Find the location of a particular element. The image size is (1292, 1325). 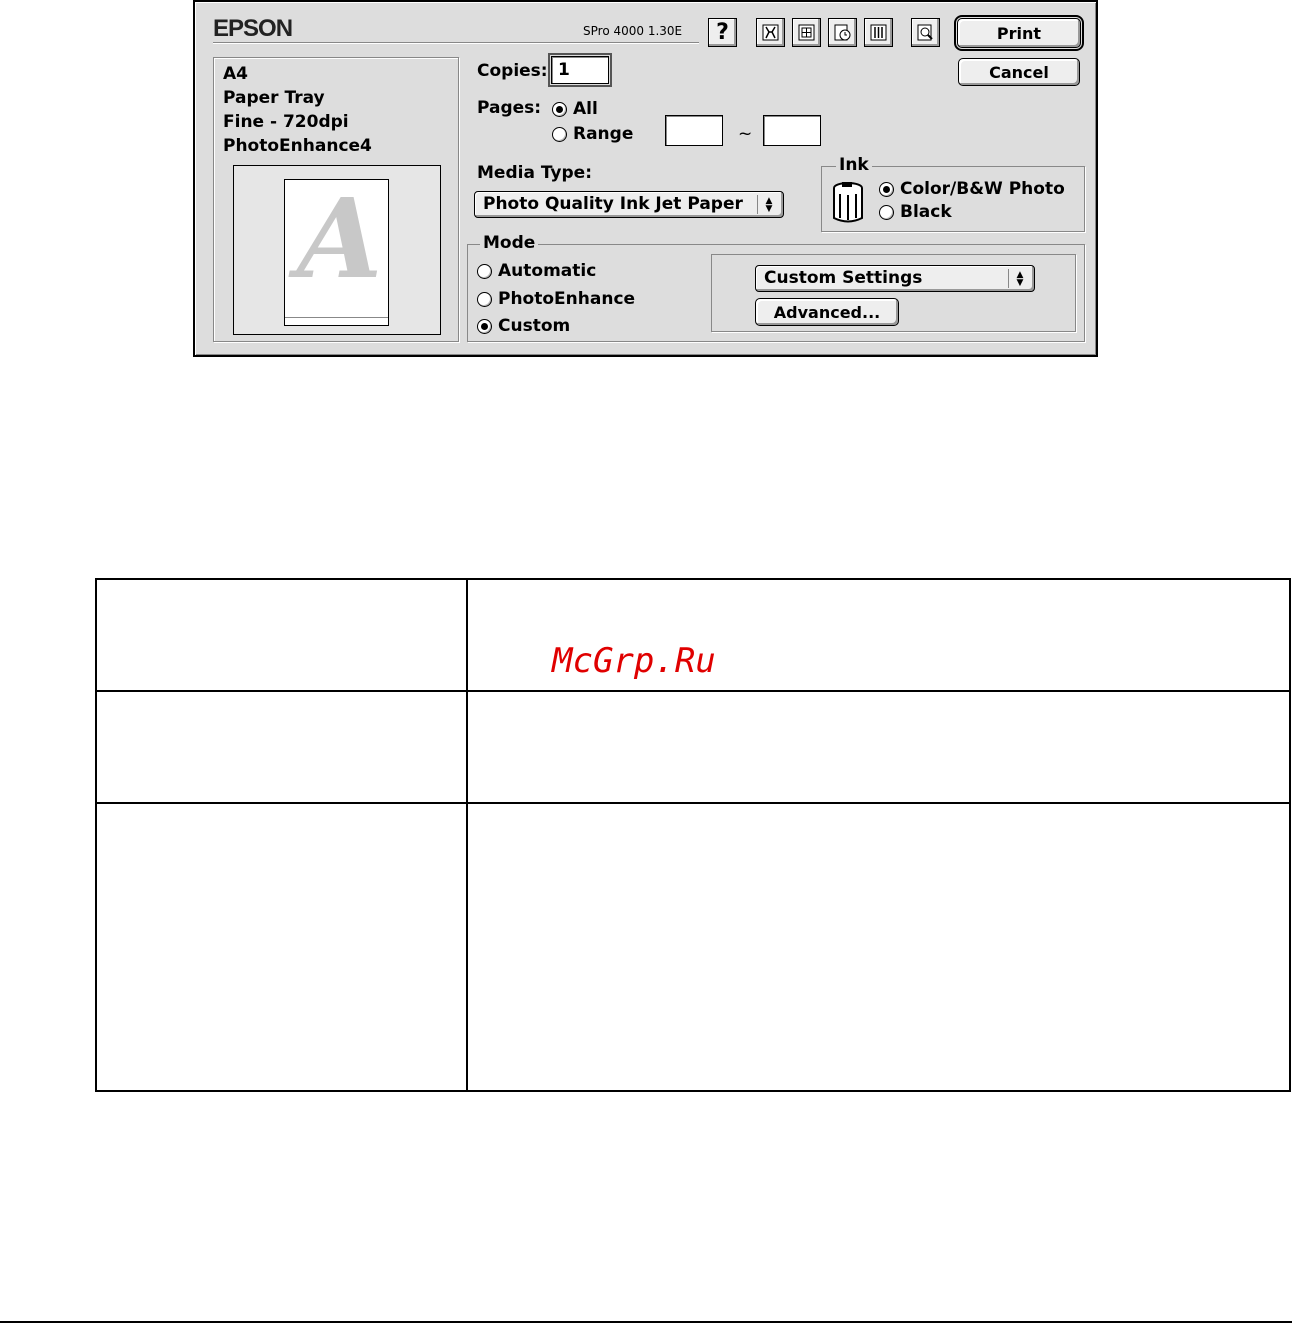

header-divider is located at coordinates (456, 43).